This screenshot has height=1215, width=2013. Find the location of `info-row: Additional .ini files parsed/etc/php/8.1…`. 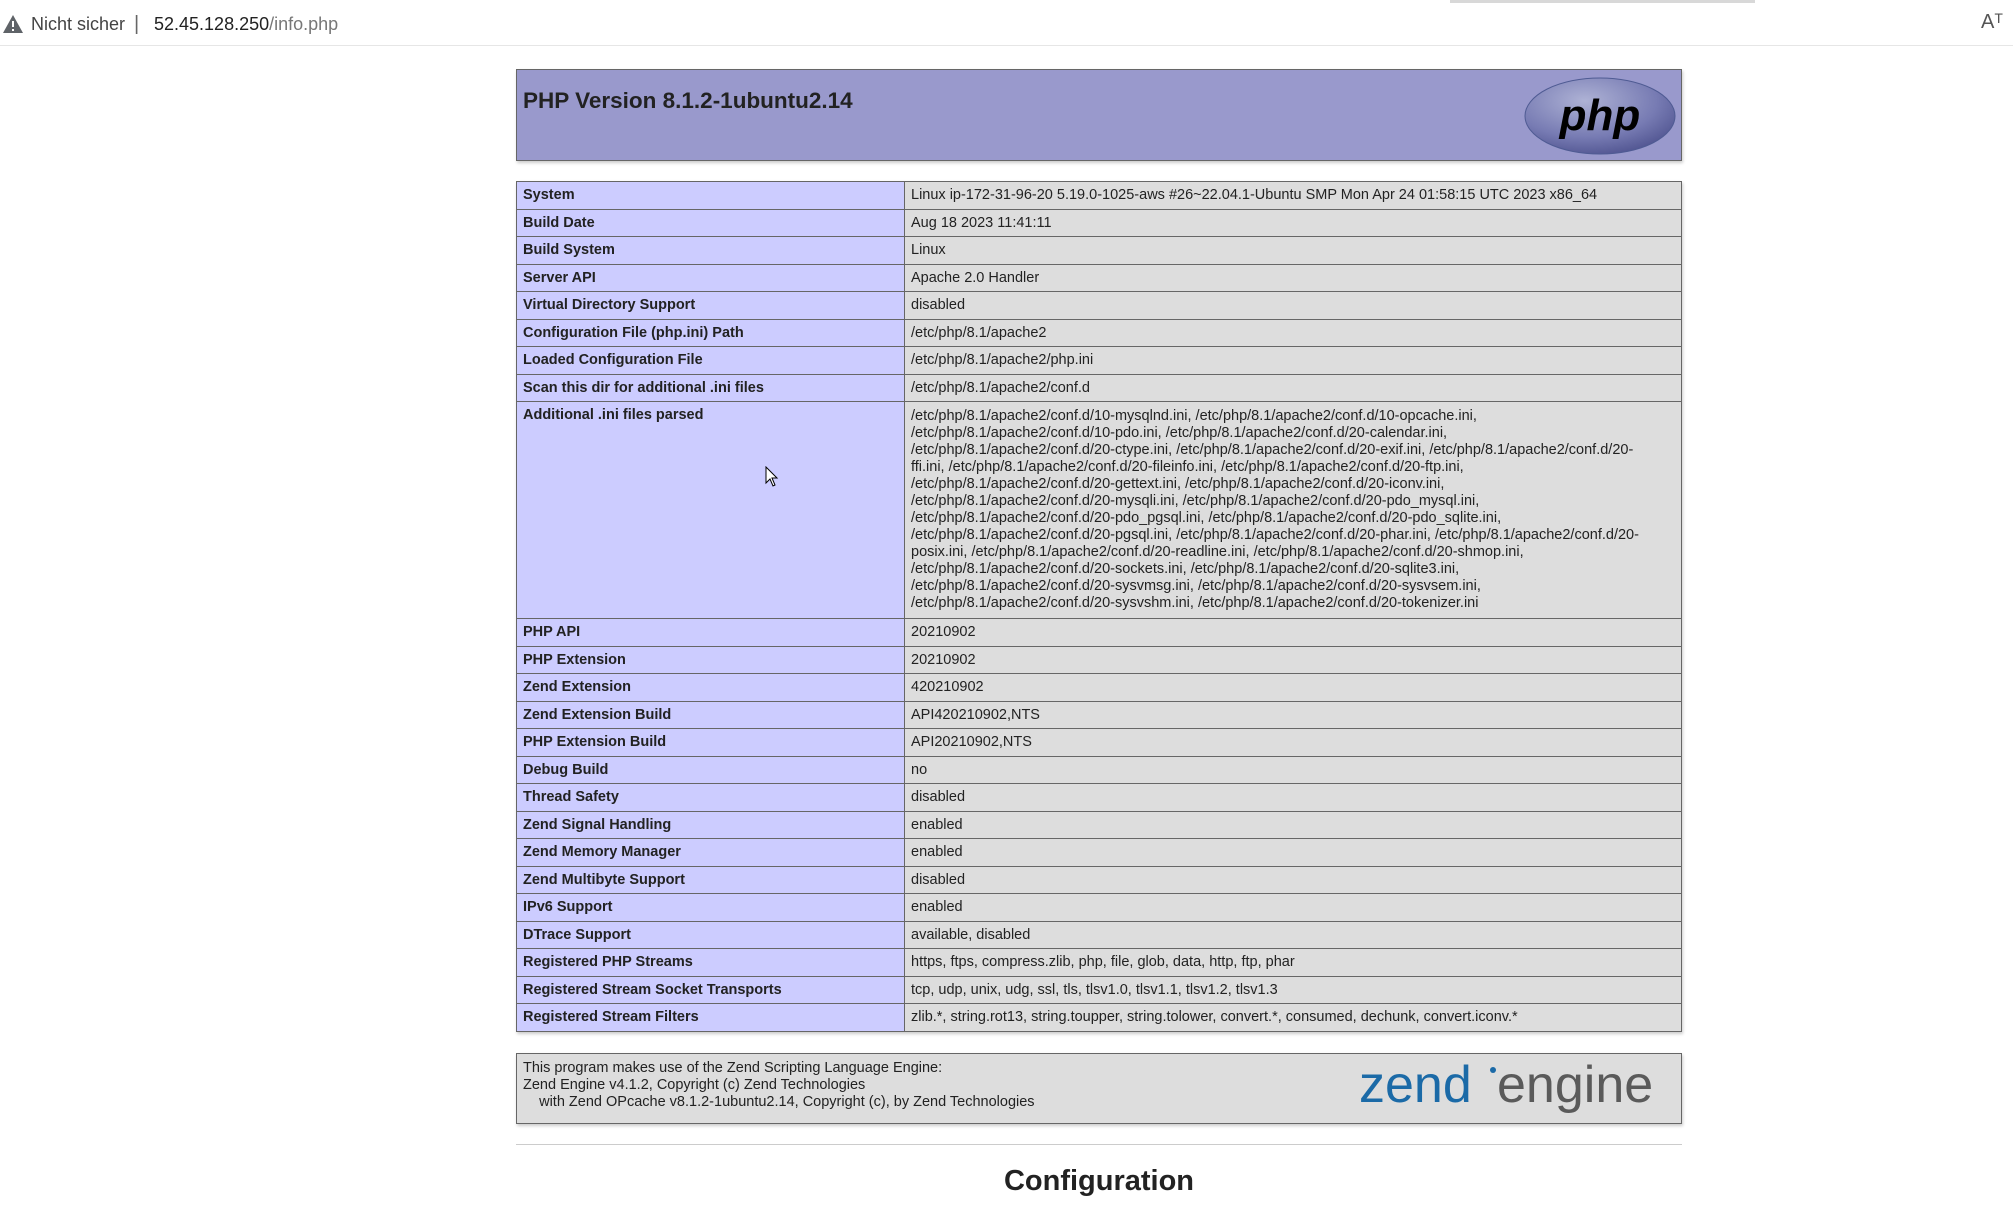

info-row: Additional .ini files parsed/etc/php/8.1… is located at coordinates (1099, 510).